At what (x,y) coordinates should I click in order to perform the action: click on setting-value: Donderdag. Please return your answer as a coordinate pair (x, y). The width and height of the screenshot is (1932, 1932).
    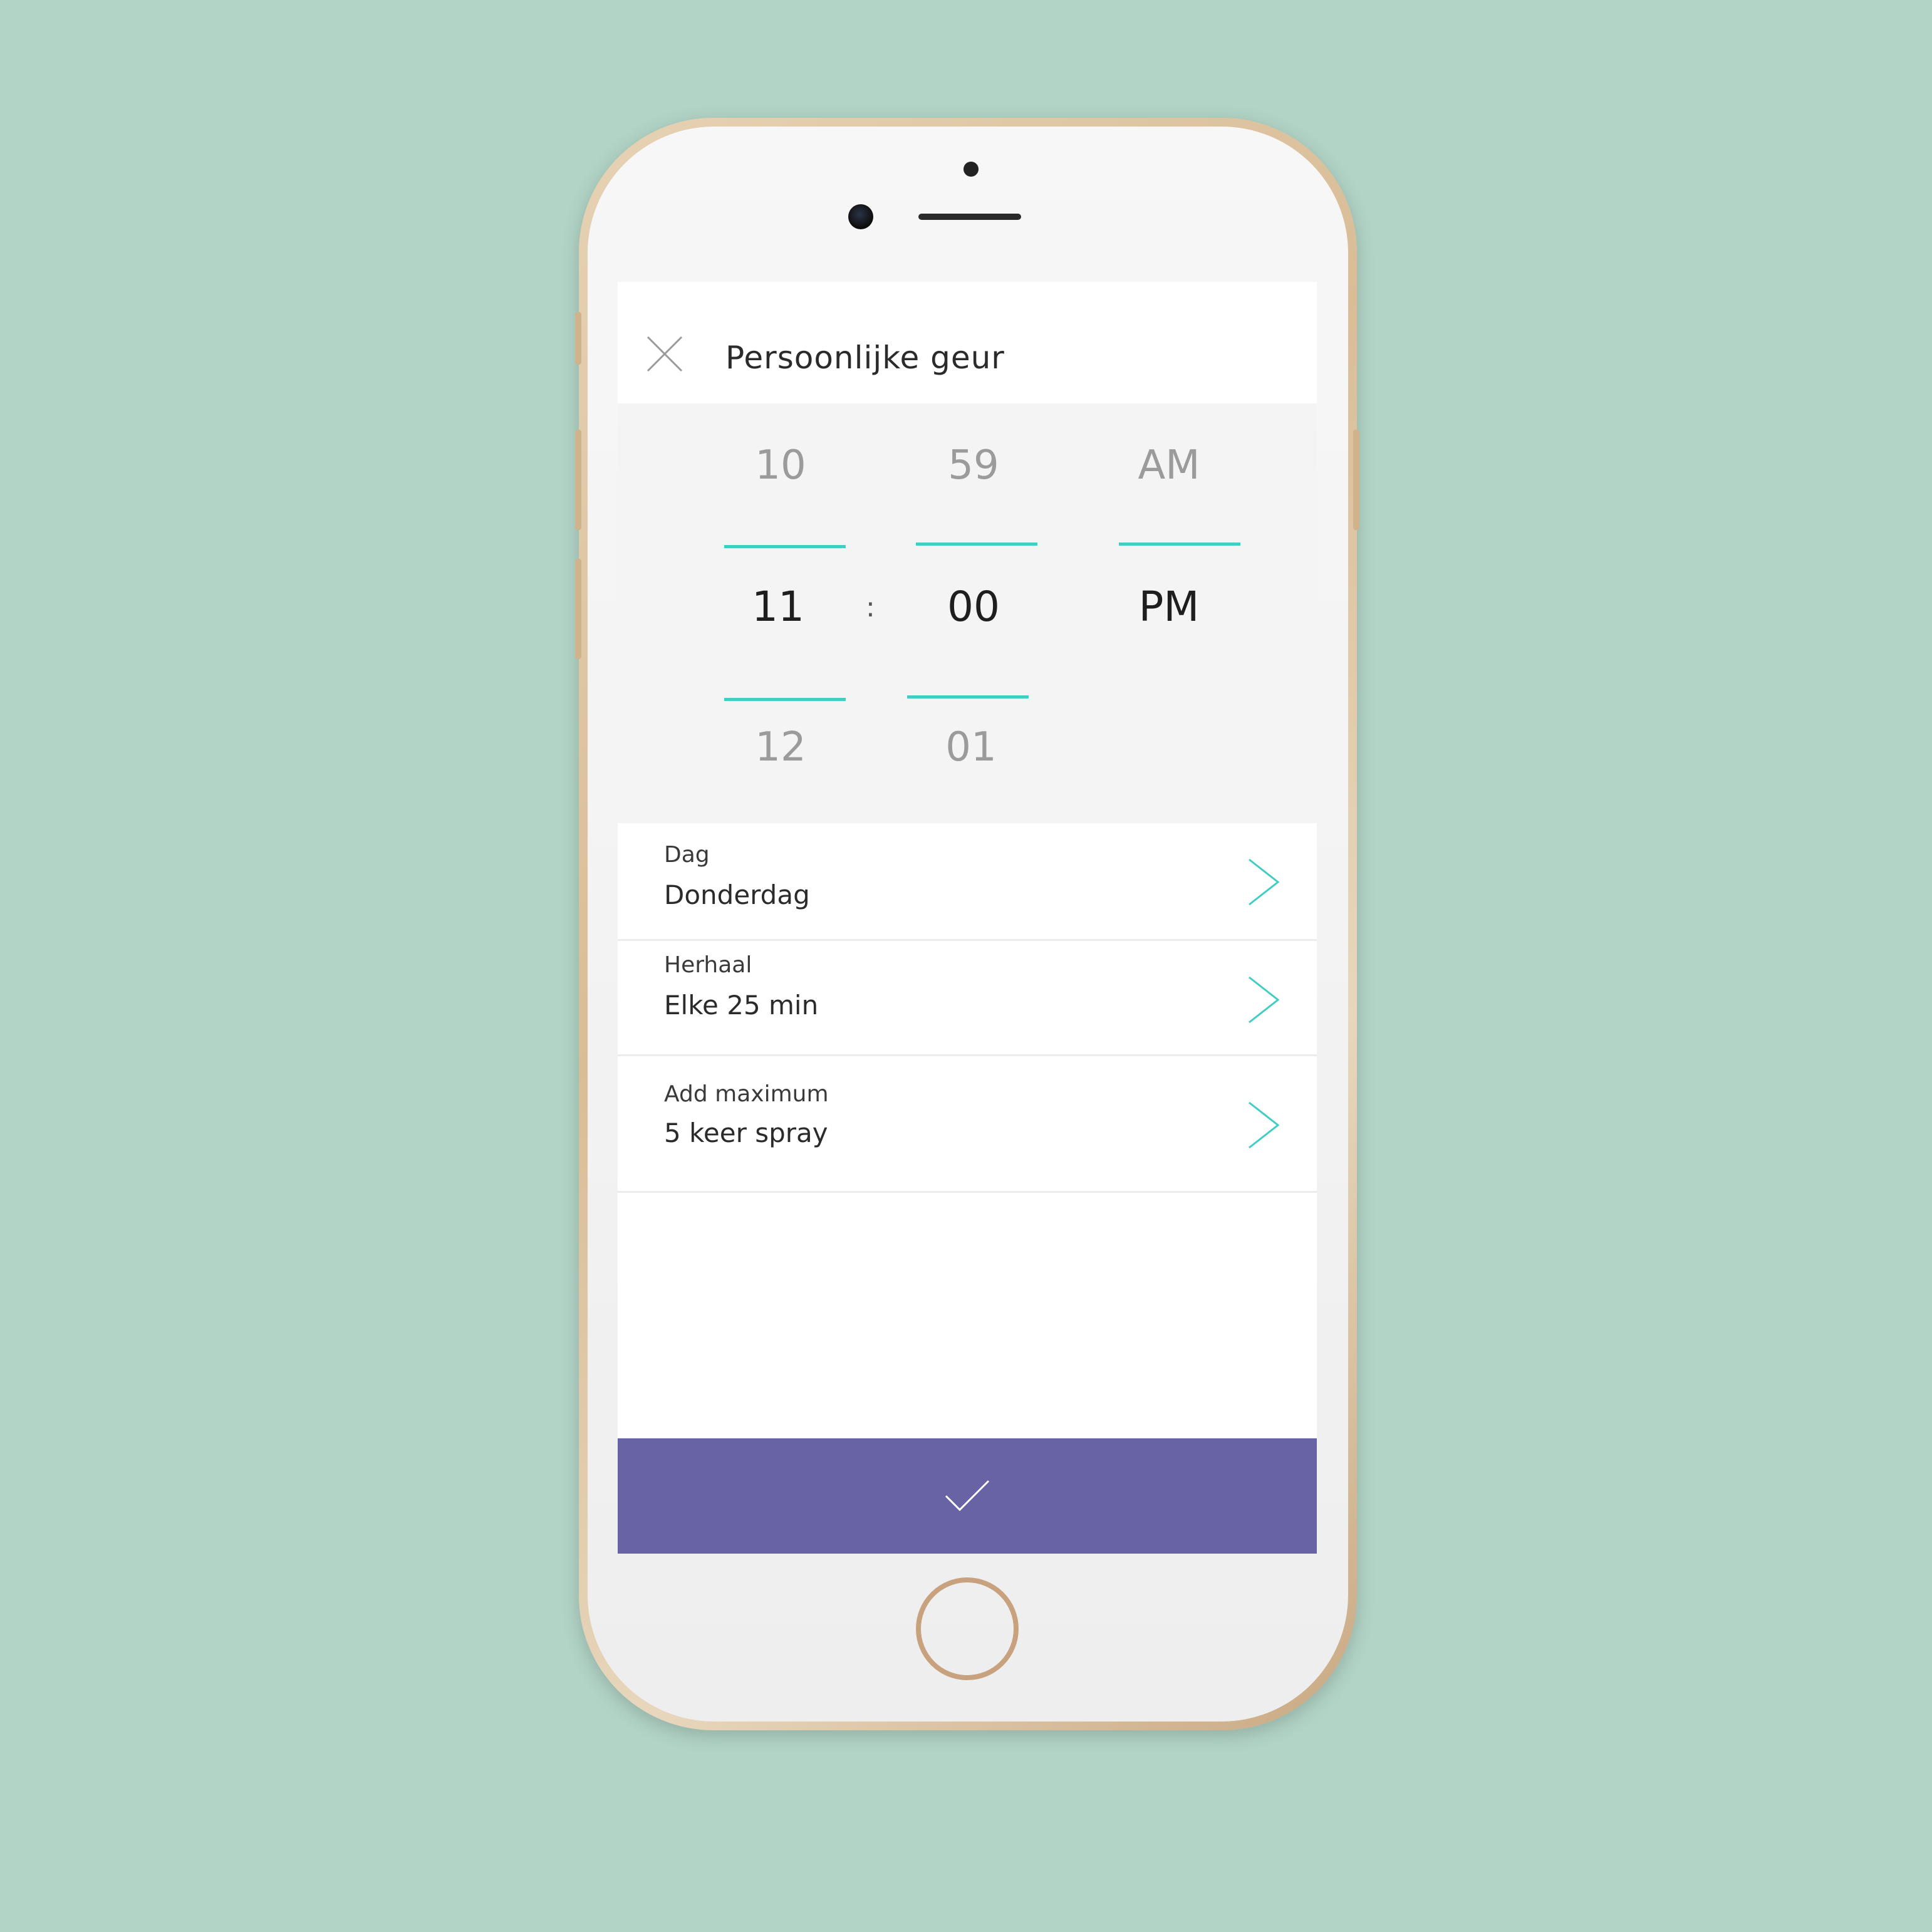
    Looking at the image, I should click on (737, 895).